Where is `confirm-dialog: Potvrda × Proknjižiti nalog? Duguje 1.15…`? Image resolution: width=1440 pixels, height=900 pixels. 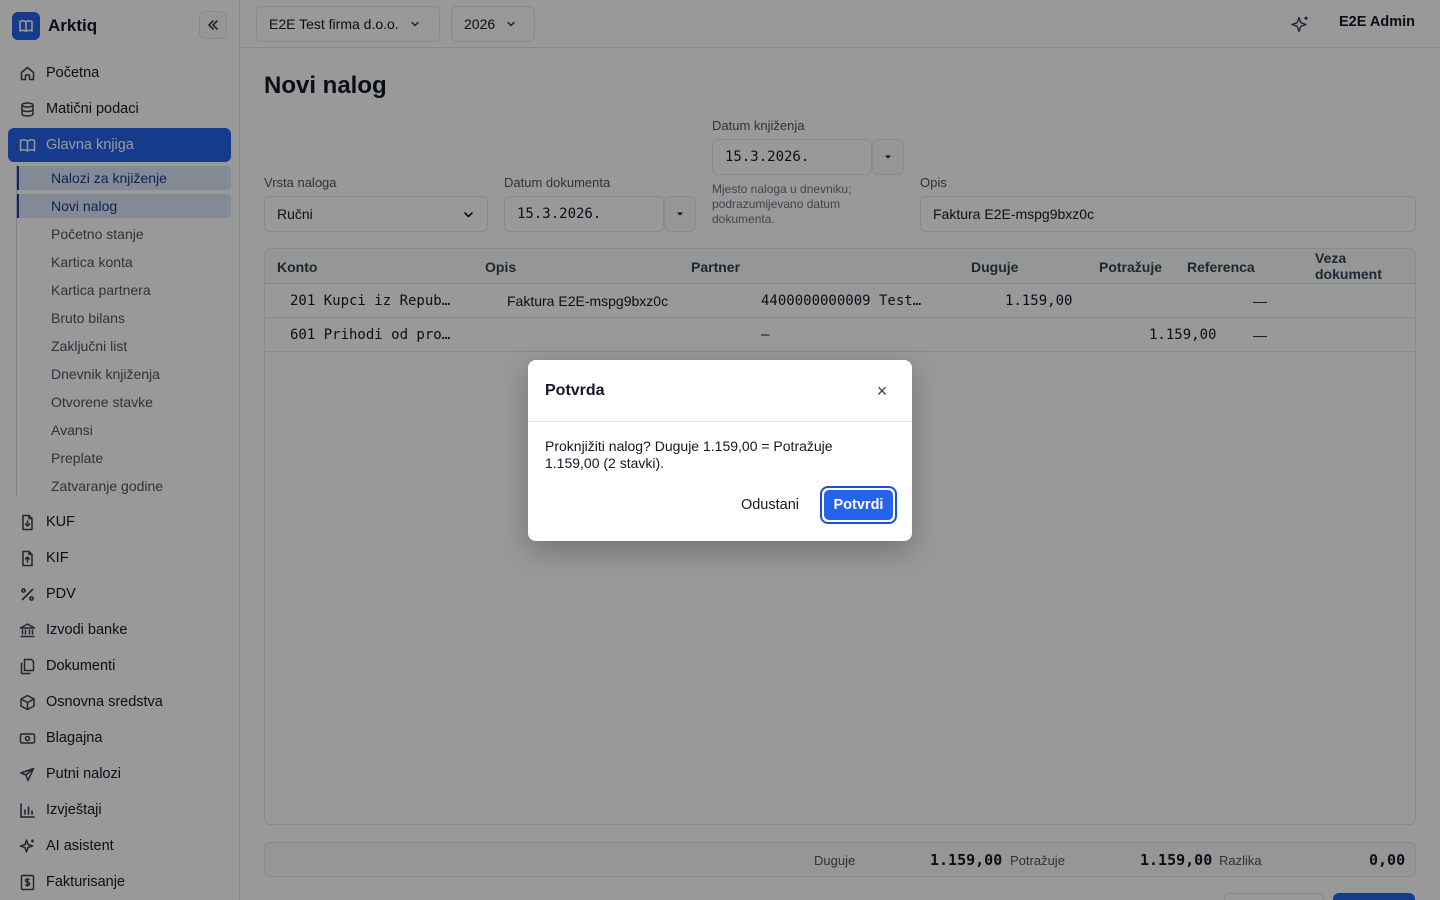
confirm-dialog: Potvrda × Proknjižiti nalog? Duguje 1.15… is located at coordinates (720, 450).